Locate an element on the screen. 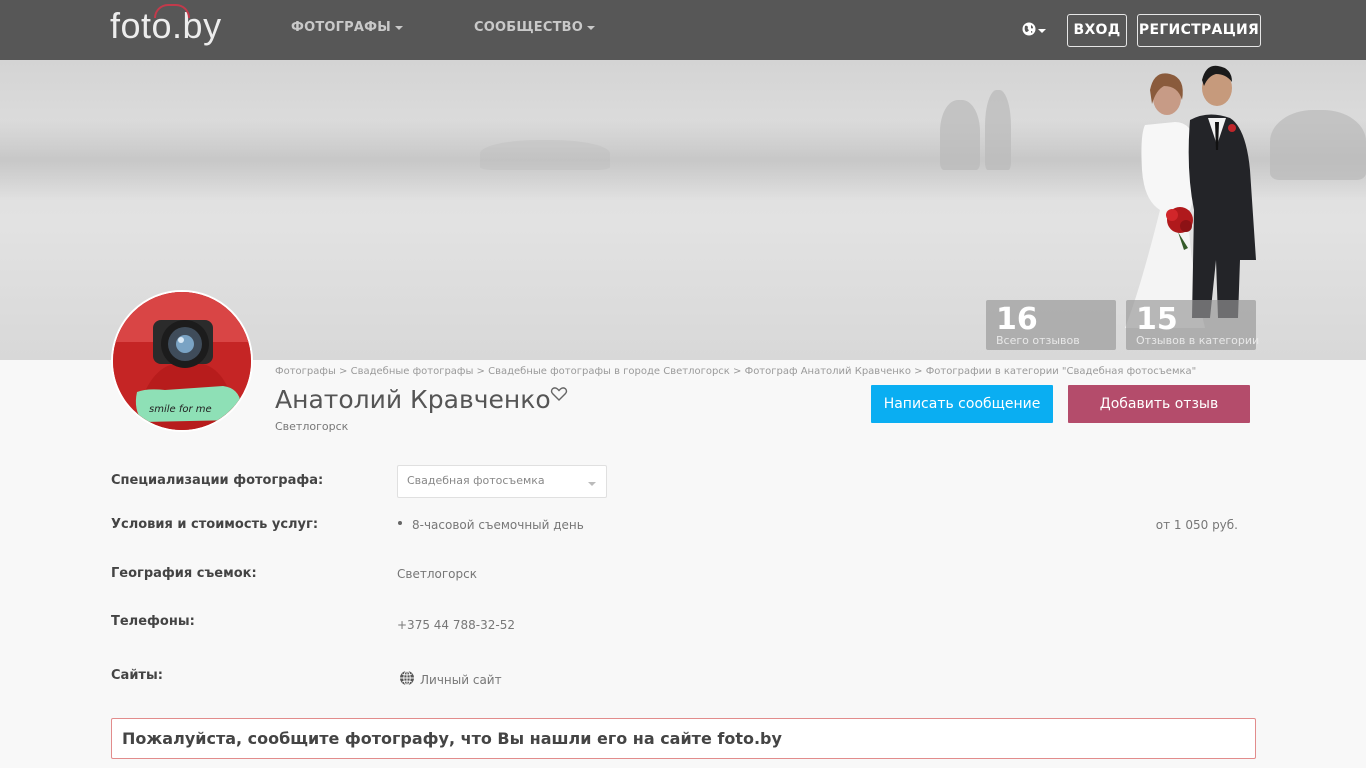 The height and width of the screenshot is (768, 1366). specialization-select: Свадебная фотосъемка is located at coordinates (502, 481).